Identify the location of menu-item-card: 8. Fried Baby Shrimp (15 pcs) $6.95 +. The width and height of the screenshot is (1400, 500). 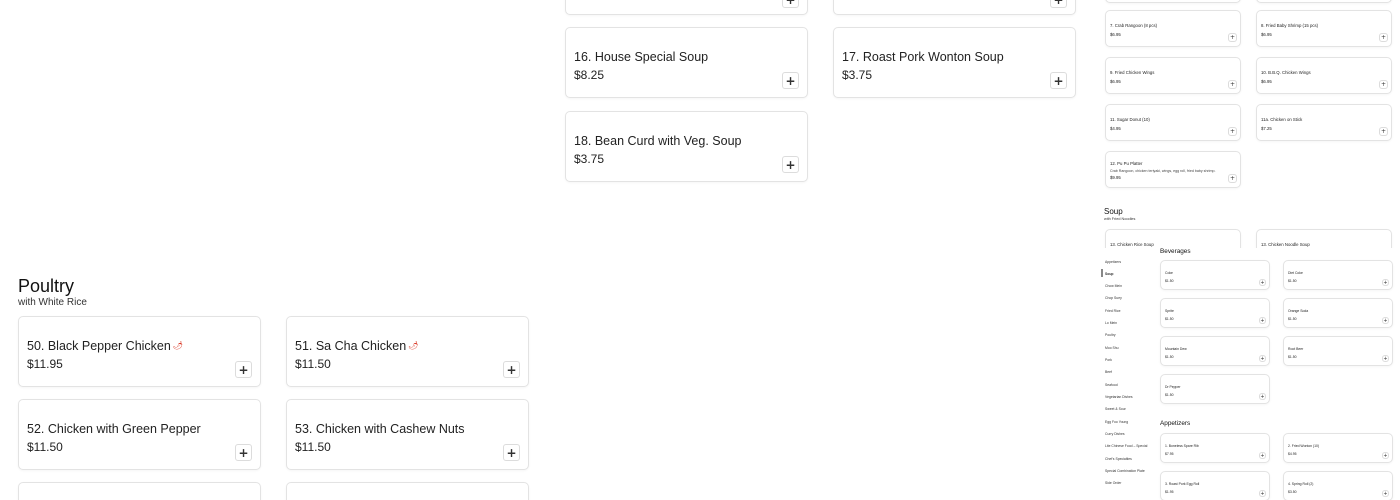
(1324, 28).